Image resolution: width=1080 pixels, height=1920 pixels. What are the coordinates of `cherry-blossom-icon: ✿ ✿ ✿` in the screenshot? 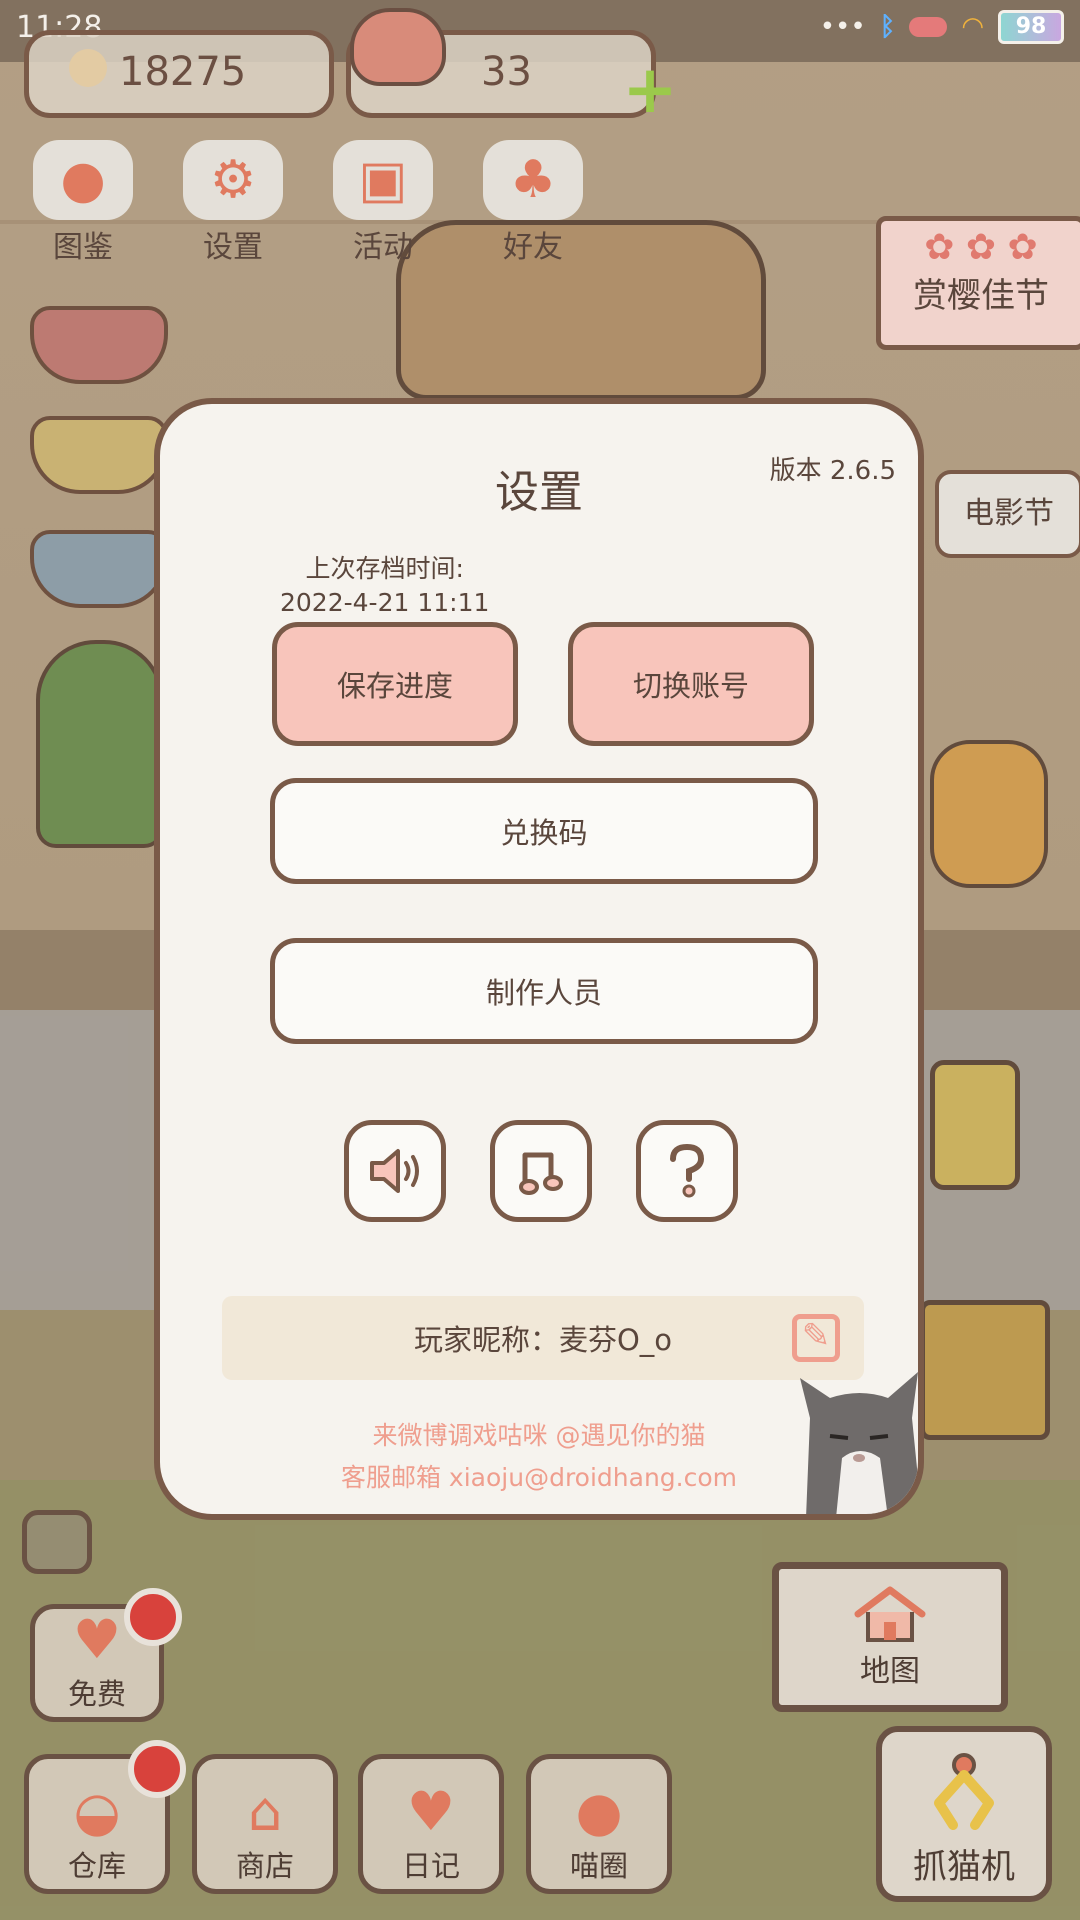 It's located at (981, 247).